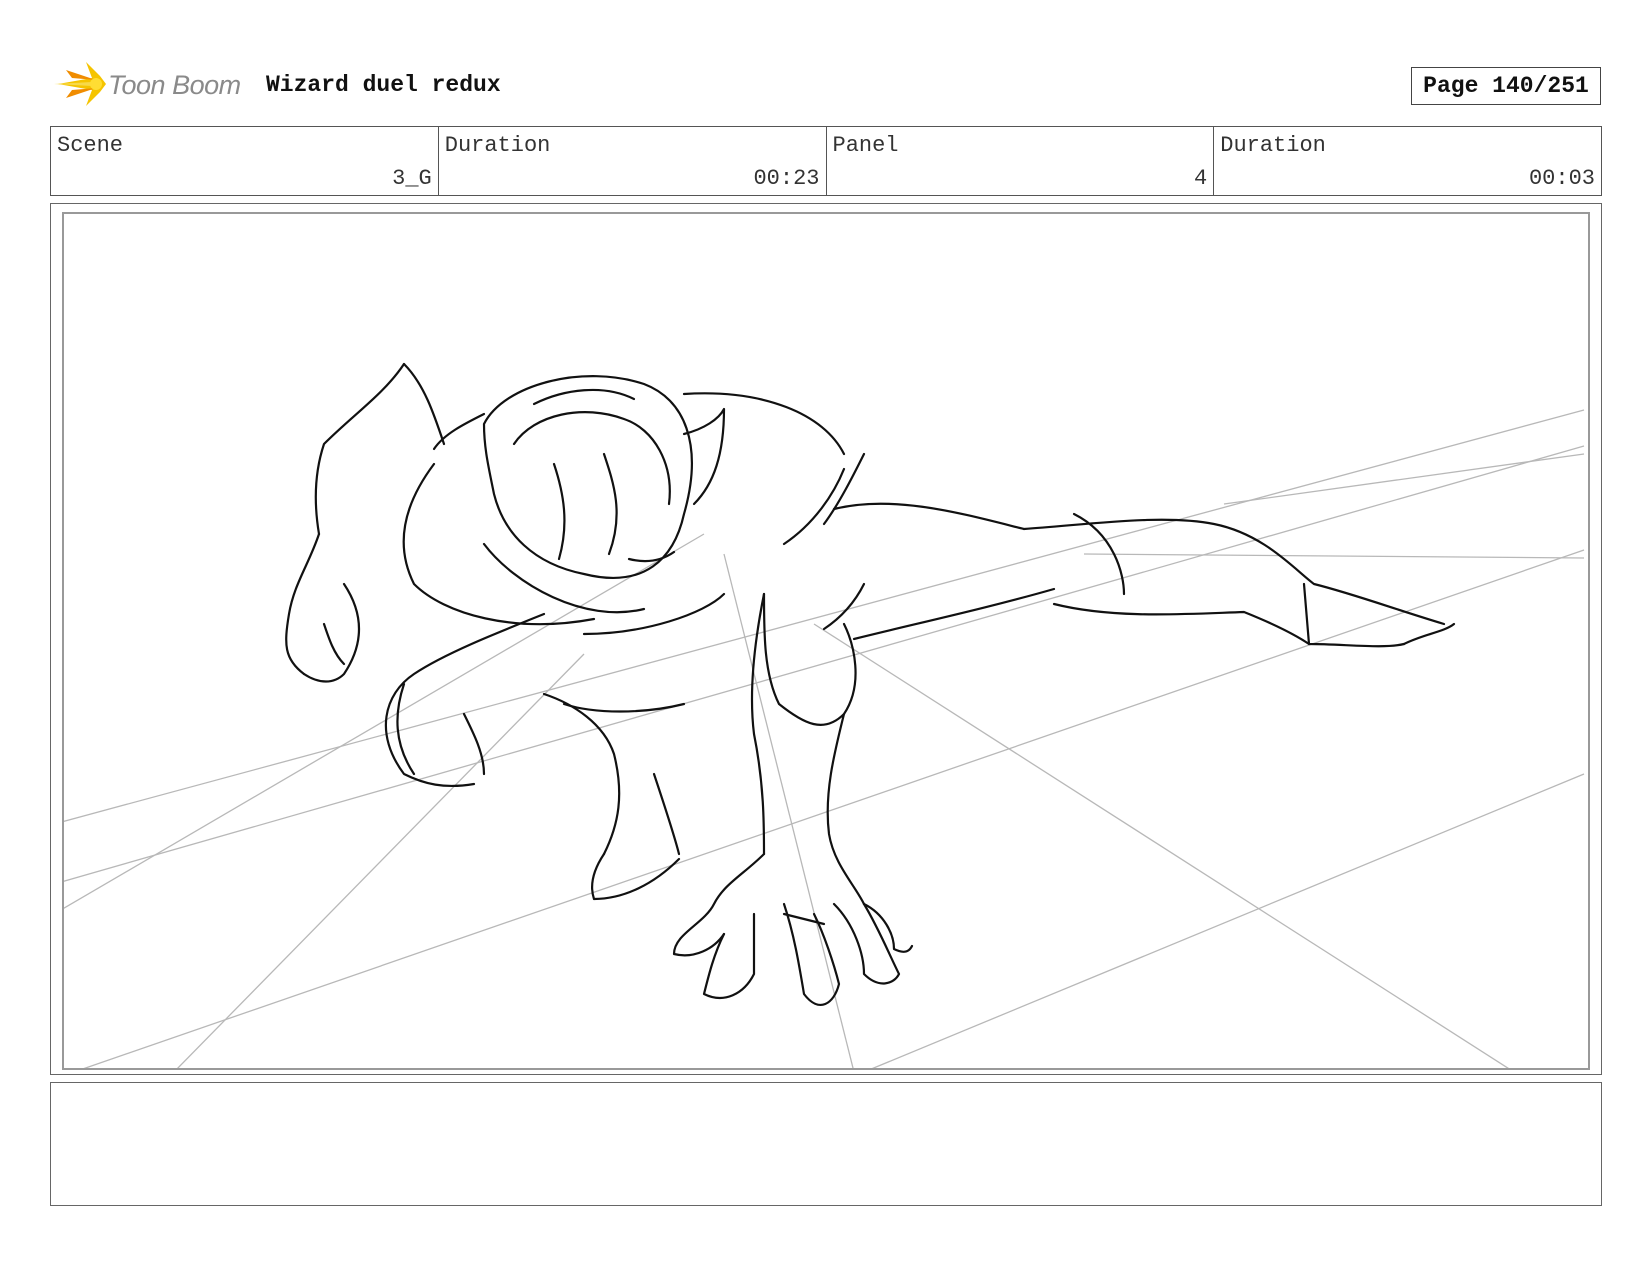 This screenshot has height=1276, width=1648. Describe the element at coordinates (865, 145) in the screenshot. I see `panel-label: Panel` at that location.